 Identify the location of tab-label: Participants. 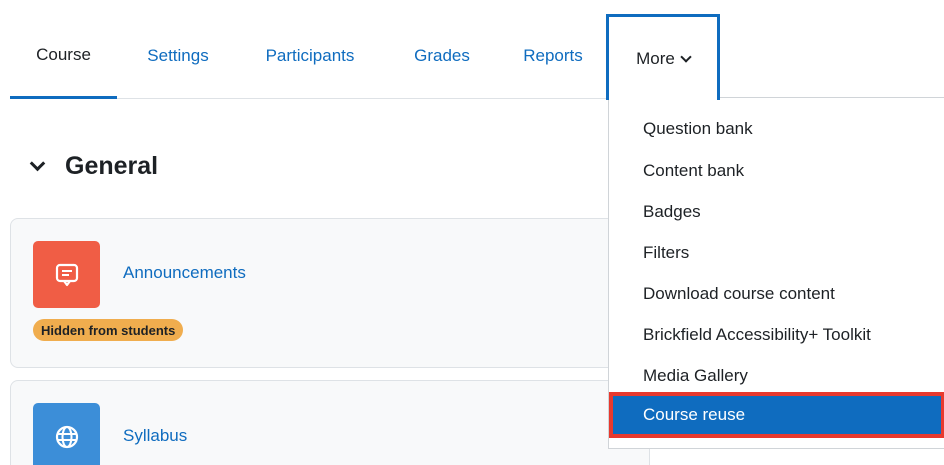
(310, 55).